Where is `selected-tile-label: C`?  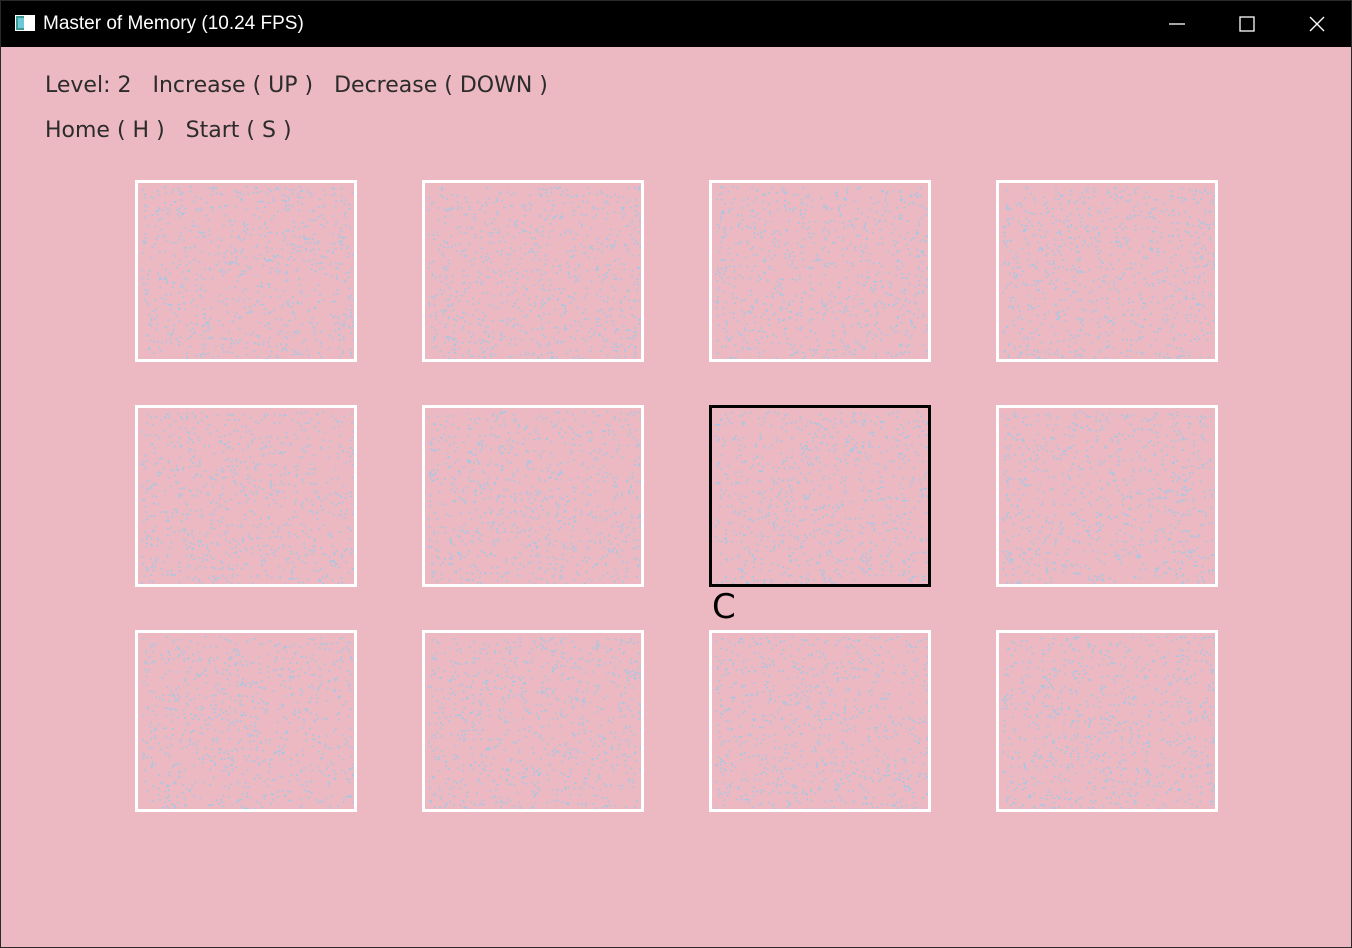 selected-tile-label: C is located at coordinates (724, 607).